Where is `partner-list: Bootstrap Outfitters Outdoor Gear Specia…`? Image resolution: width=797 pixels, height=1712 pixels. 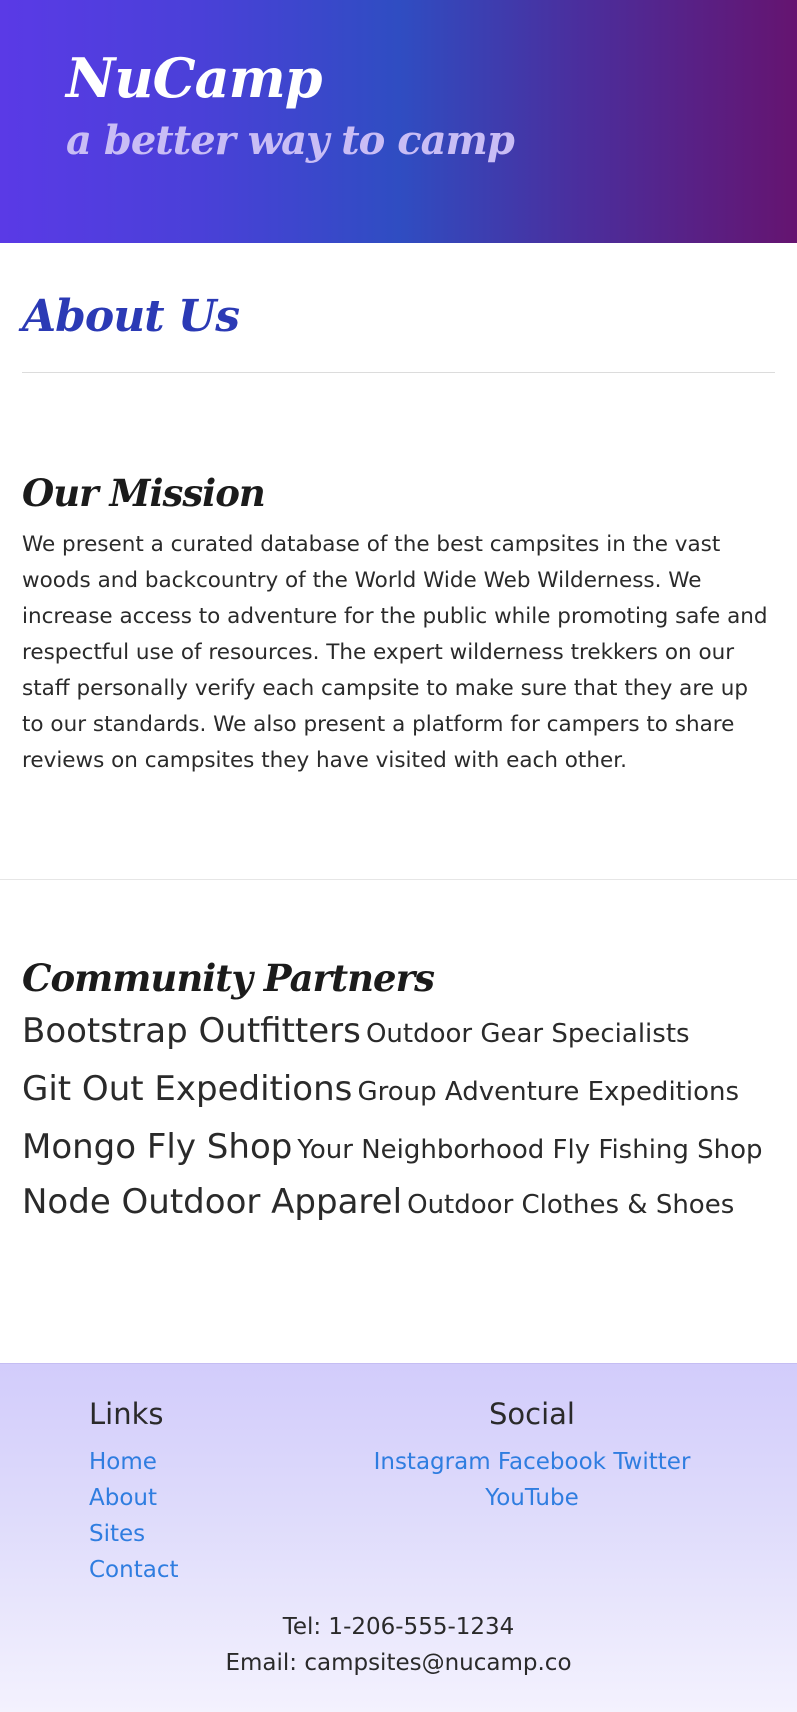 partner-list: Bootstrap Outfitters Outdoor Gear Specia… is located at coordinates (398, 1118).